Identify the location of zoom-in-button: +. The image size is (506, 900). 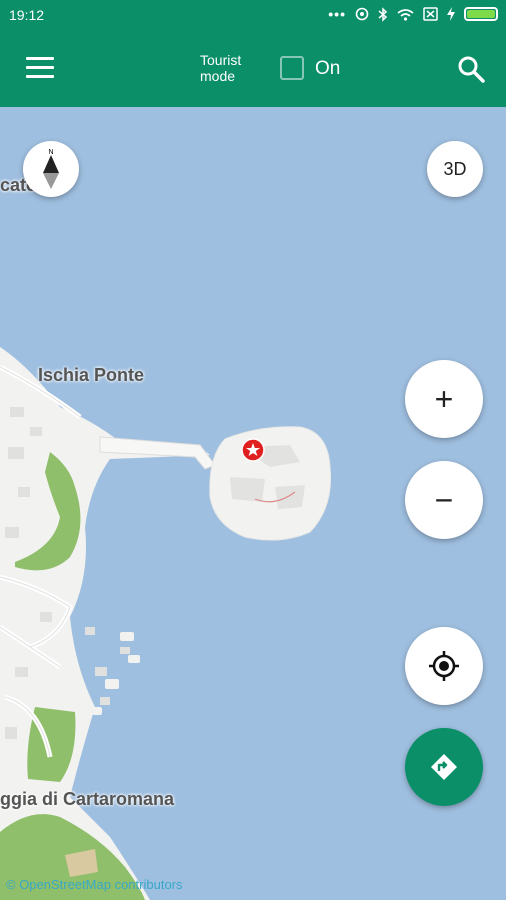
(444, 399).